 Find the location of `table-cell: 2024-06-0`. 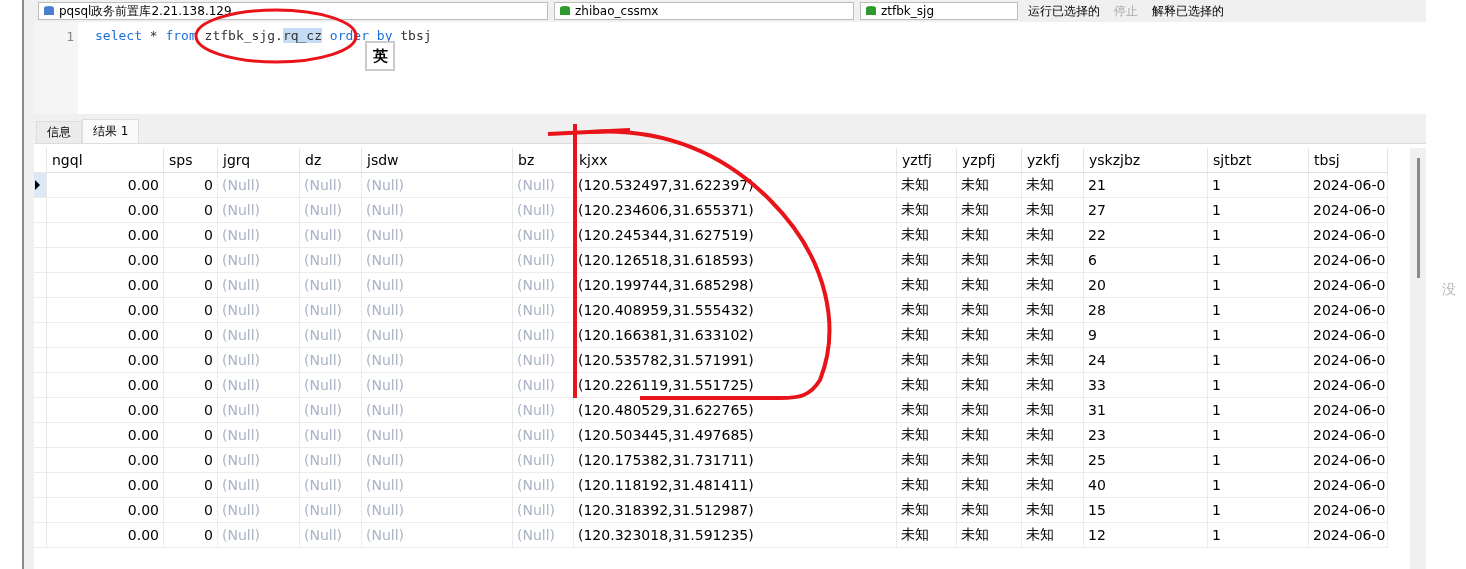

table-cell: 2024-06-0 is located at coordinates (1348, 535).